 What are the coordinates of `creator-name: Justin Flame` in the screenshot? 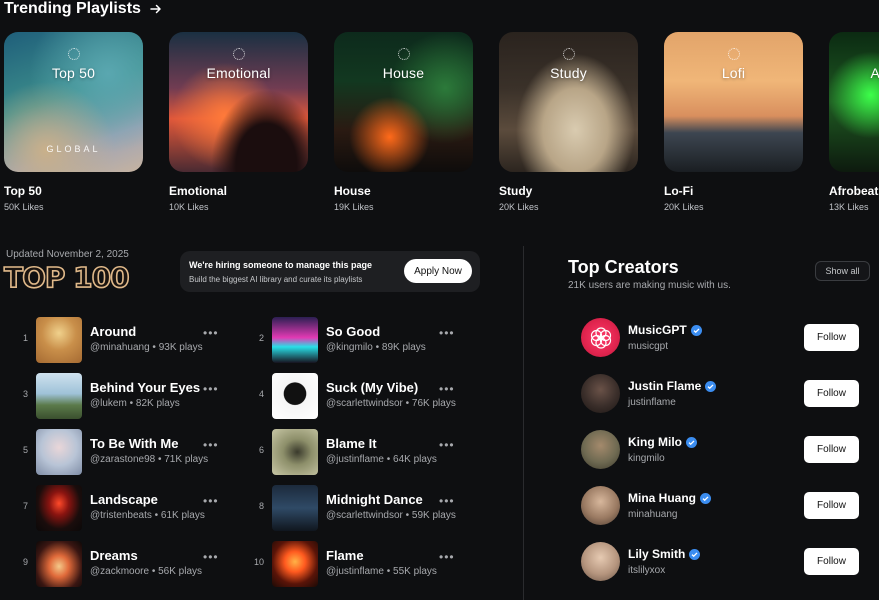 It's located at (672, 386).